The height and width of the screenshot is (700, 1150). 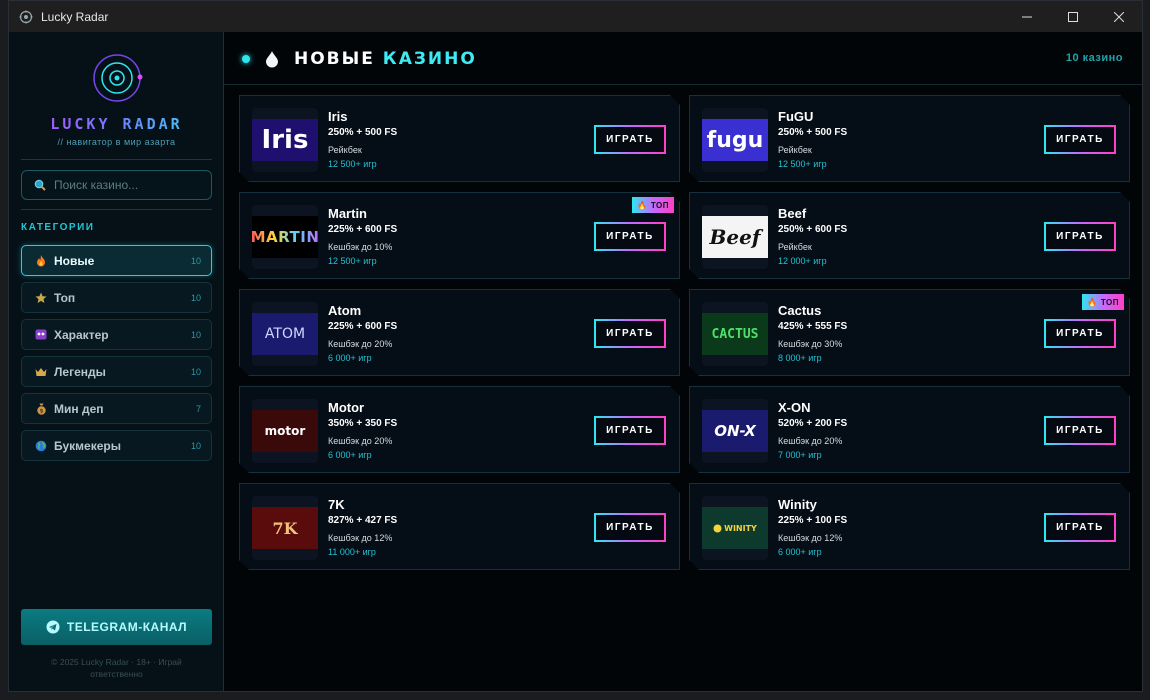 I want to click on casino-logo: Iris, so click(x=285, y=140).